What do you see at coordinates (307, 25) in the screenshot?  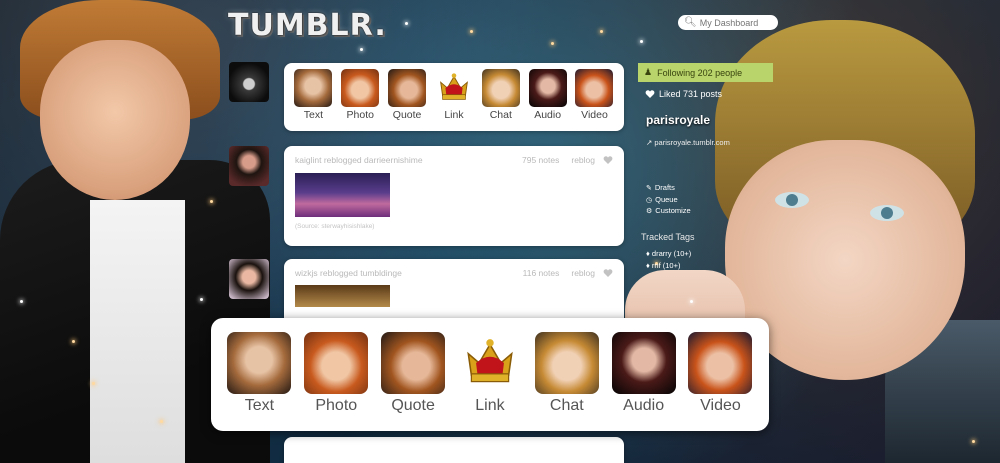 I see `tumblr-logo: TUMBLR.` at bounding box center [307, 25].